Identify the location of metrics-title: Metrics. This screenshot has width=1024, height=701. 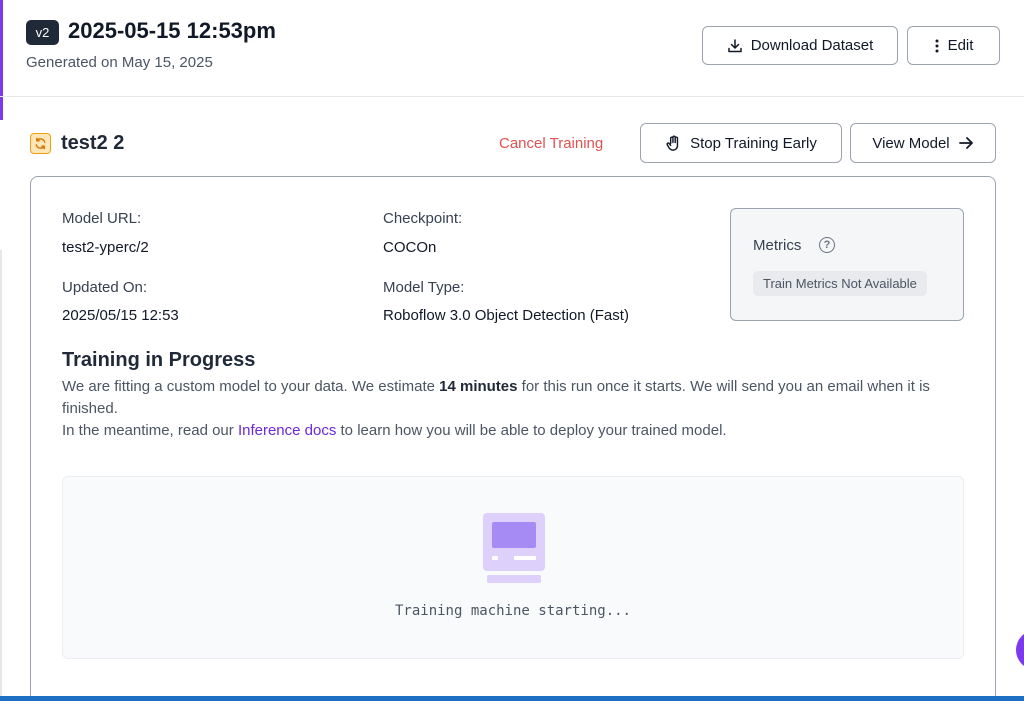
(777, 245).